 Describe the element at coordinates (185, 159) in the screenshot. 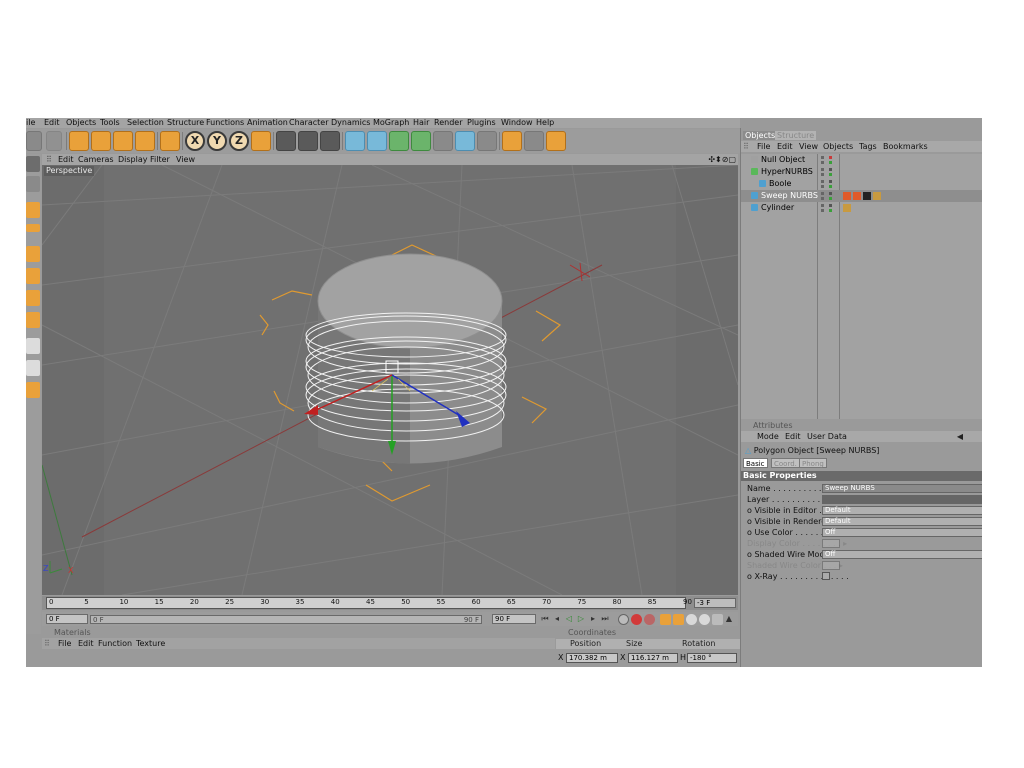

I see `viewport-menu-item: View` at that location.